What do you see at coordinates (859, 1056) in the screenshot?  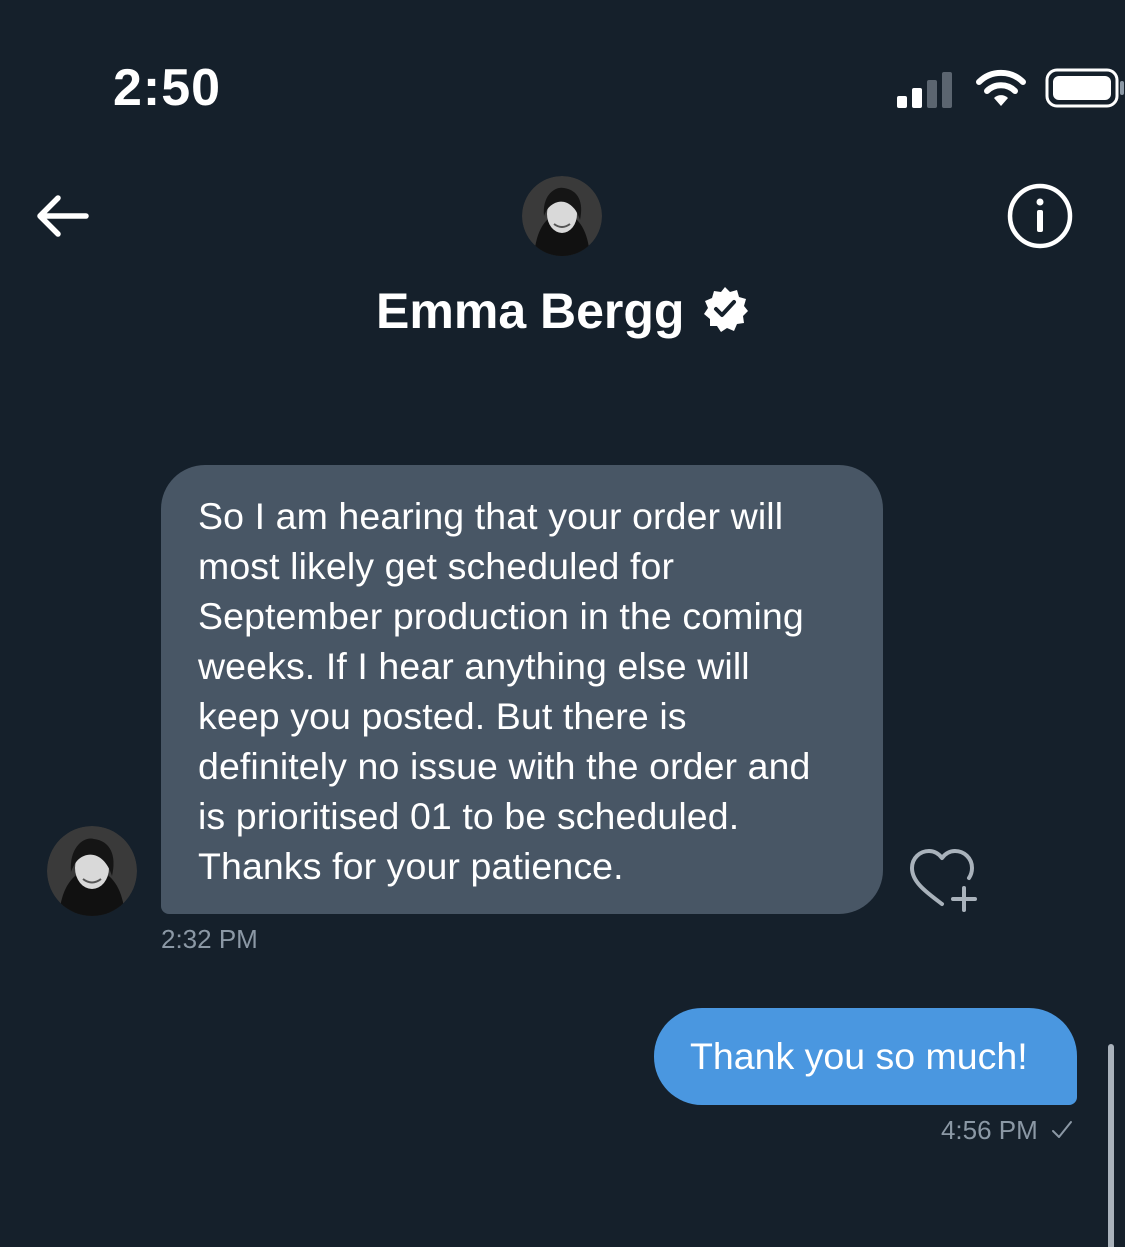 I see `outgoing-message-text: Thank you so much!` at bounding box center [859, 1056].